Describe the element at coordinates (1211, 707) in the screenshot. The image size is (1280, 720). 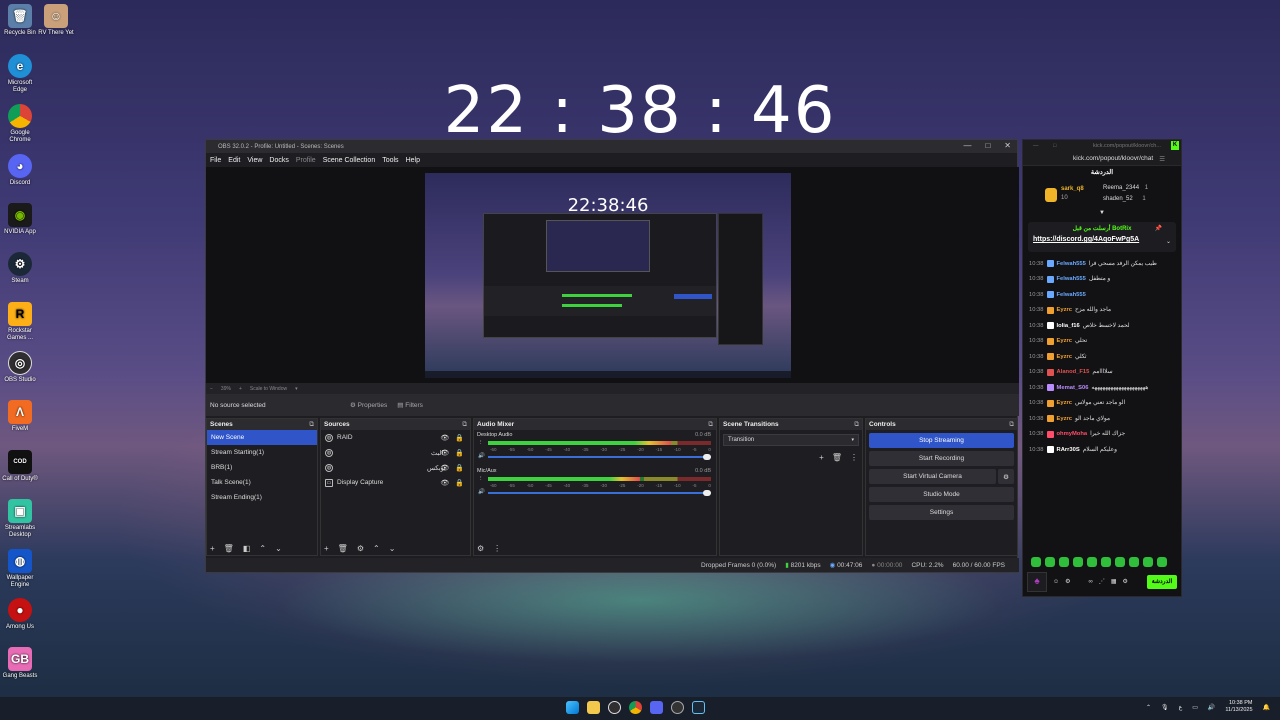
I see `volume-icon: 🔊` at that location.